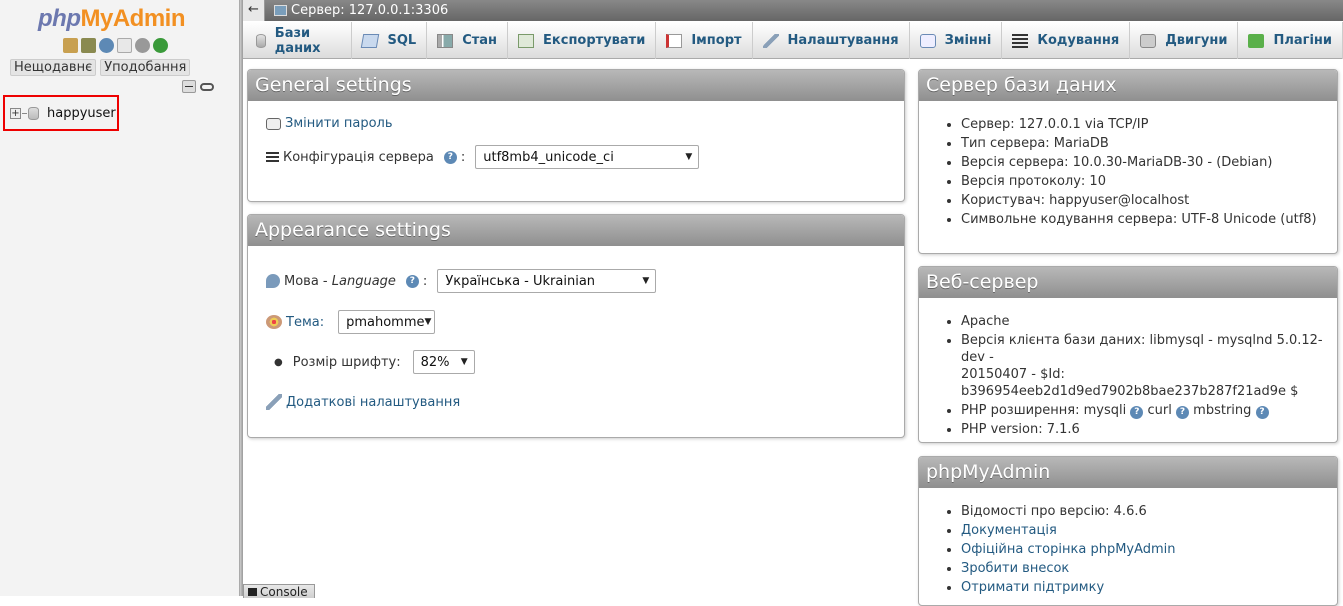 The image size is (1343, 606). I want to click on list-item: Офіційна сторінка phpMyAdmin, so click(1068, 549).